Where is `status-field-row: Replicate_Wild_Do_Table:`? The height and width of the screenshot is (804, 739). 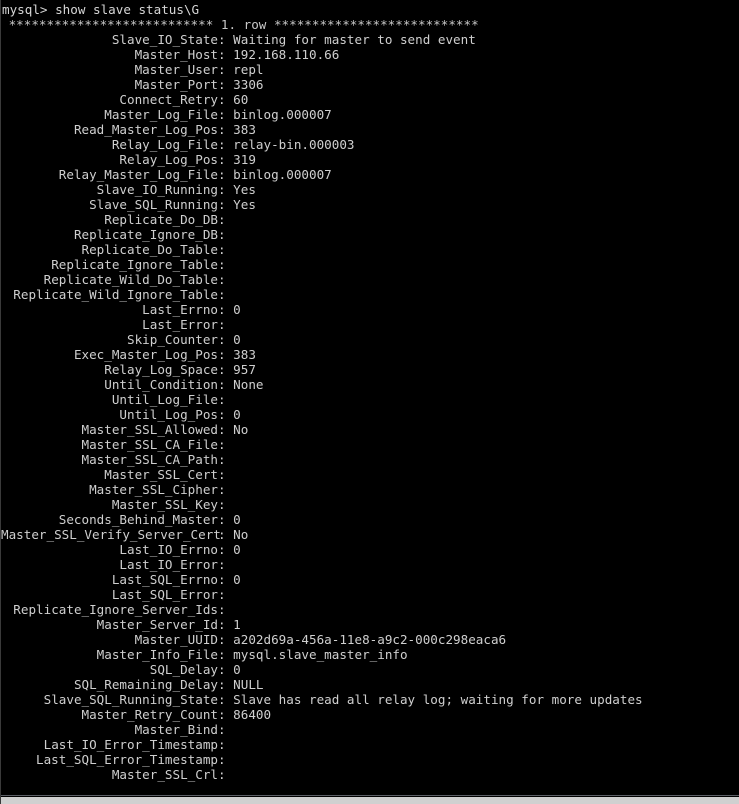 status-field-row: Replicate_Wild_Do_Table: is located at coordinates (370, 279).